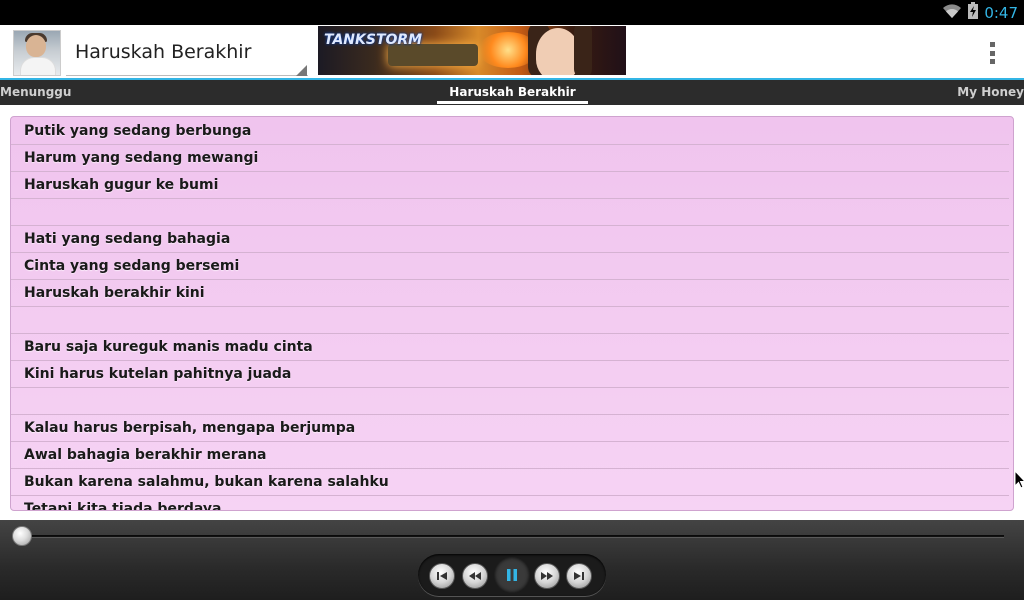  What do you see at coordinates (1019, 481) in the screenshot?
I see `mouse-cursor-icon` at bounding box center [1019, 481].